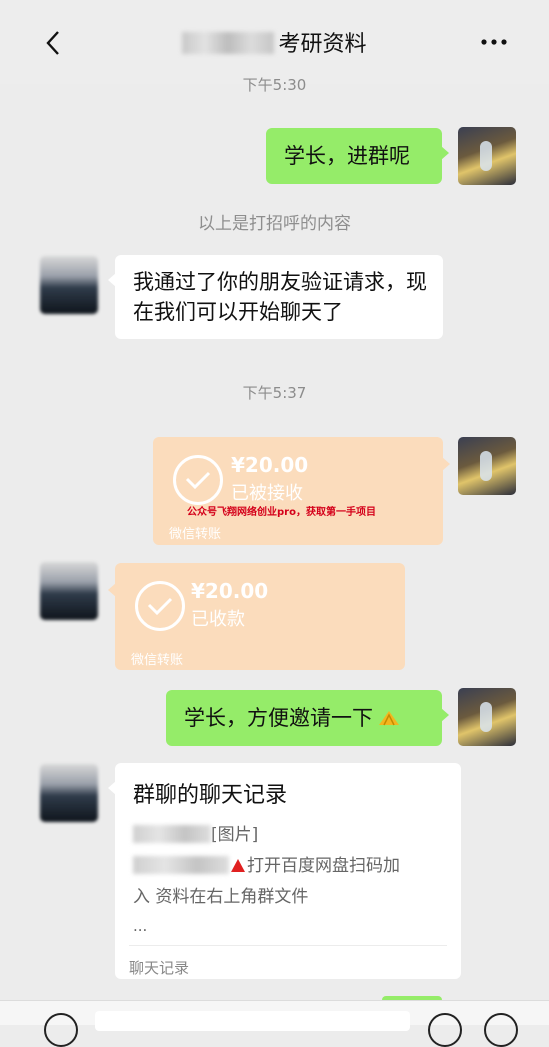  I want to click on system-note: 以上是打招呼的内容, so click(274, 224).